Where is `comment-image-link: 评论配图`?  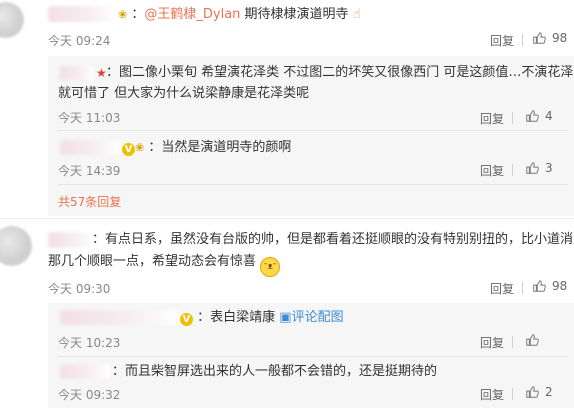
comment-image-link: 评论配图 is located at coordinates (318, 317).